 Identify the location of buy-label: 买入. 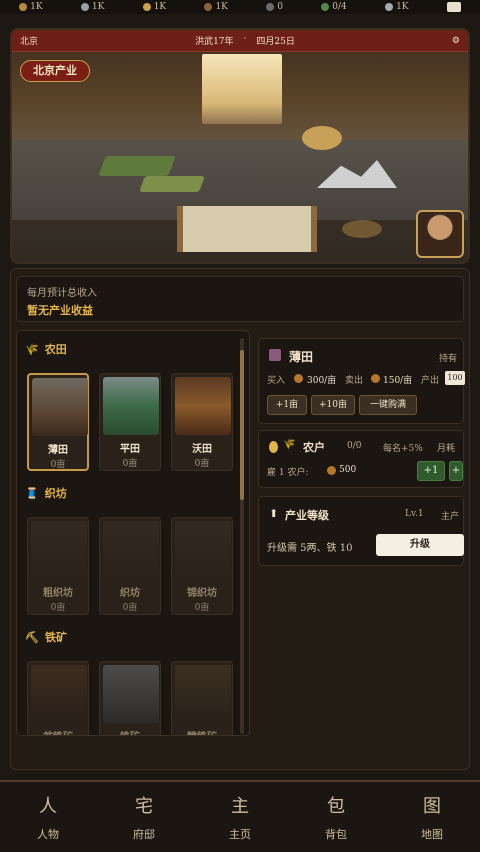
(276, 381).